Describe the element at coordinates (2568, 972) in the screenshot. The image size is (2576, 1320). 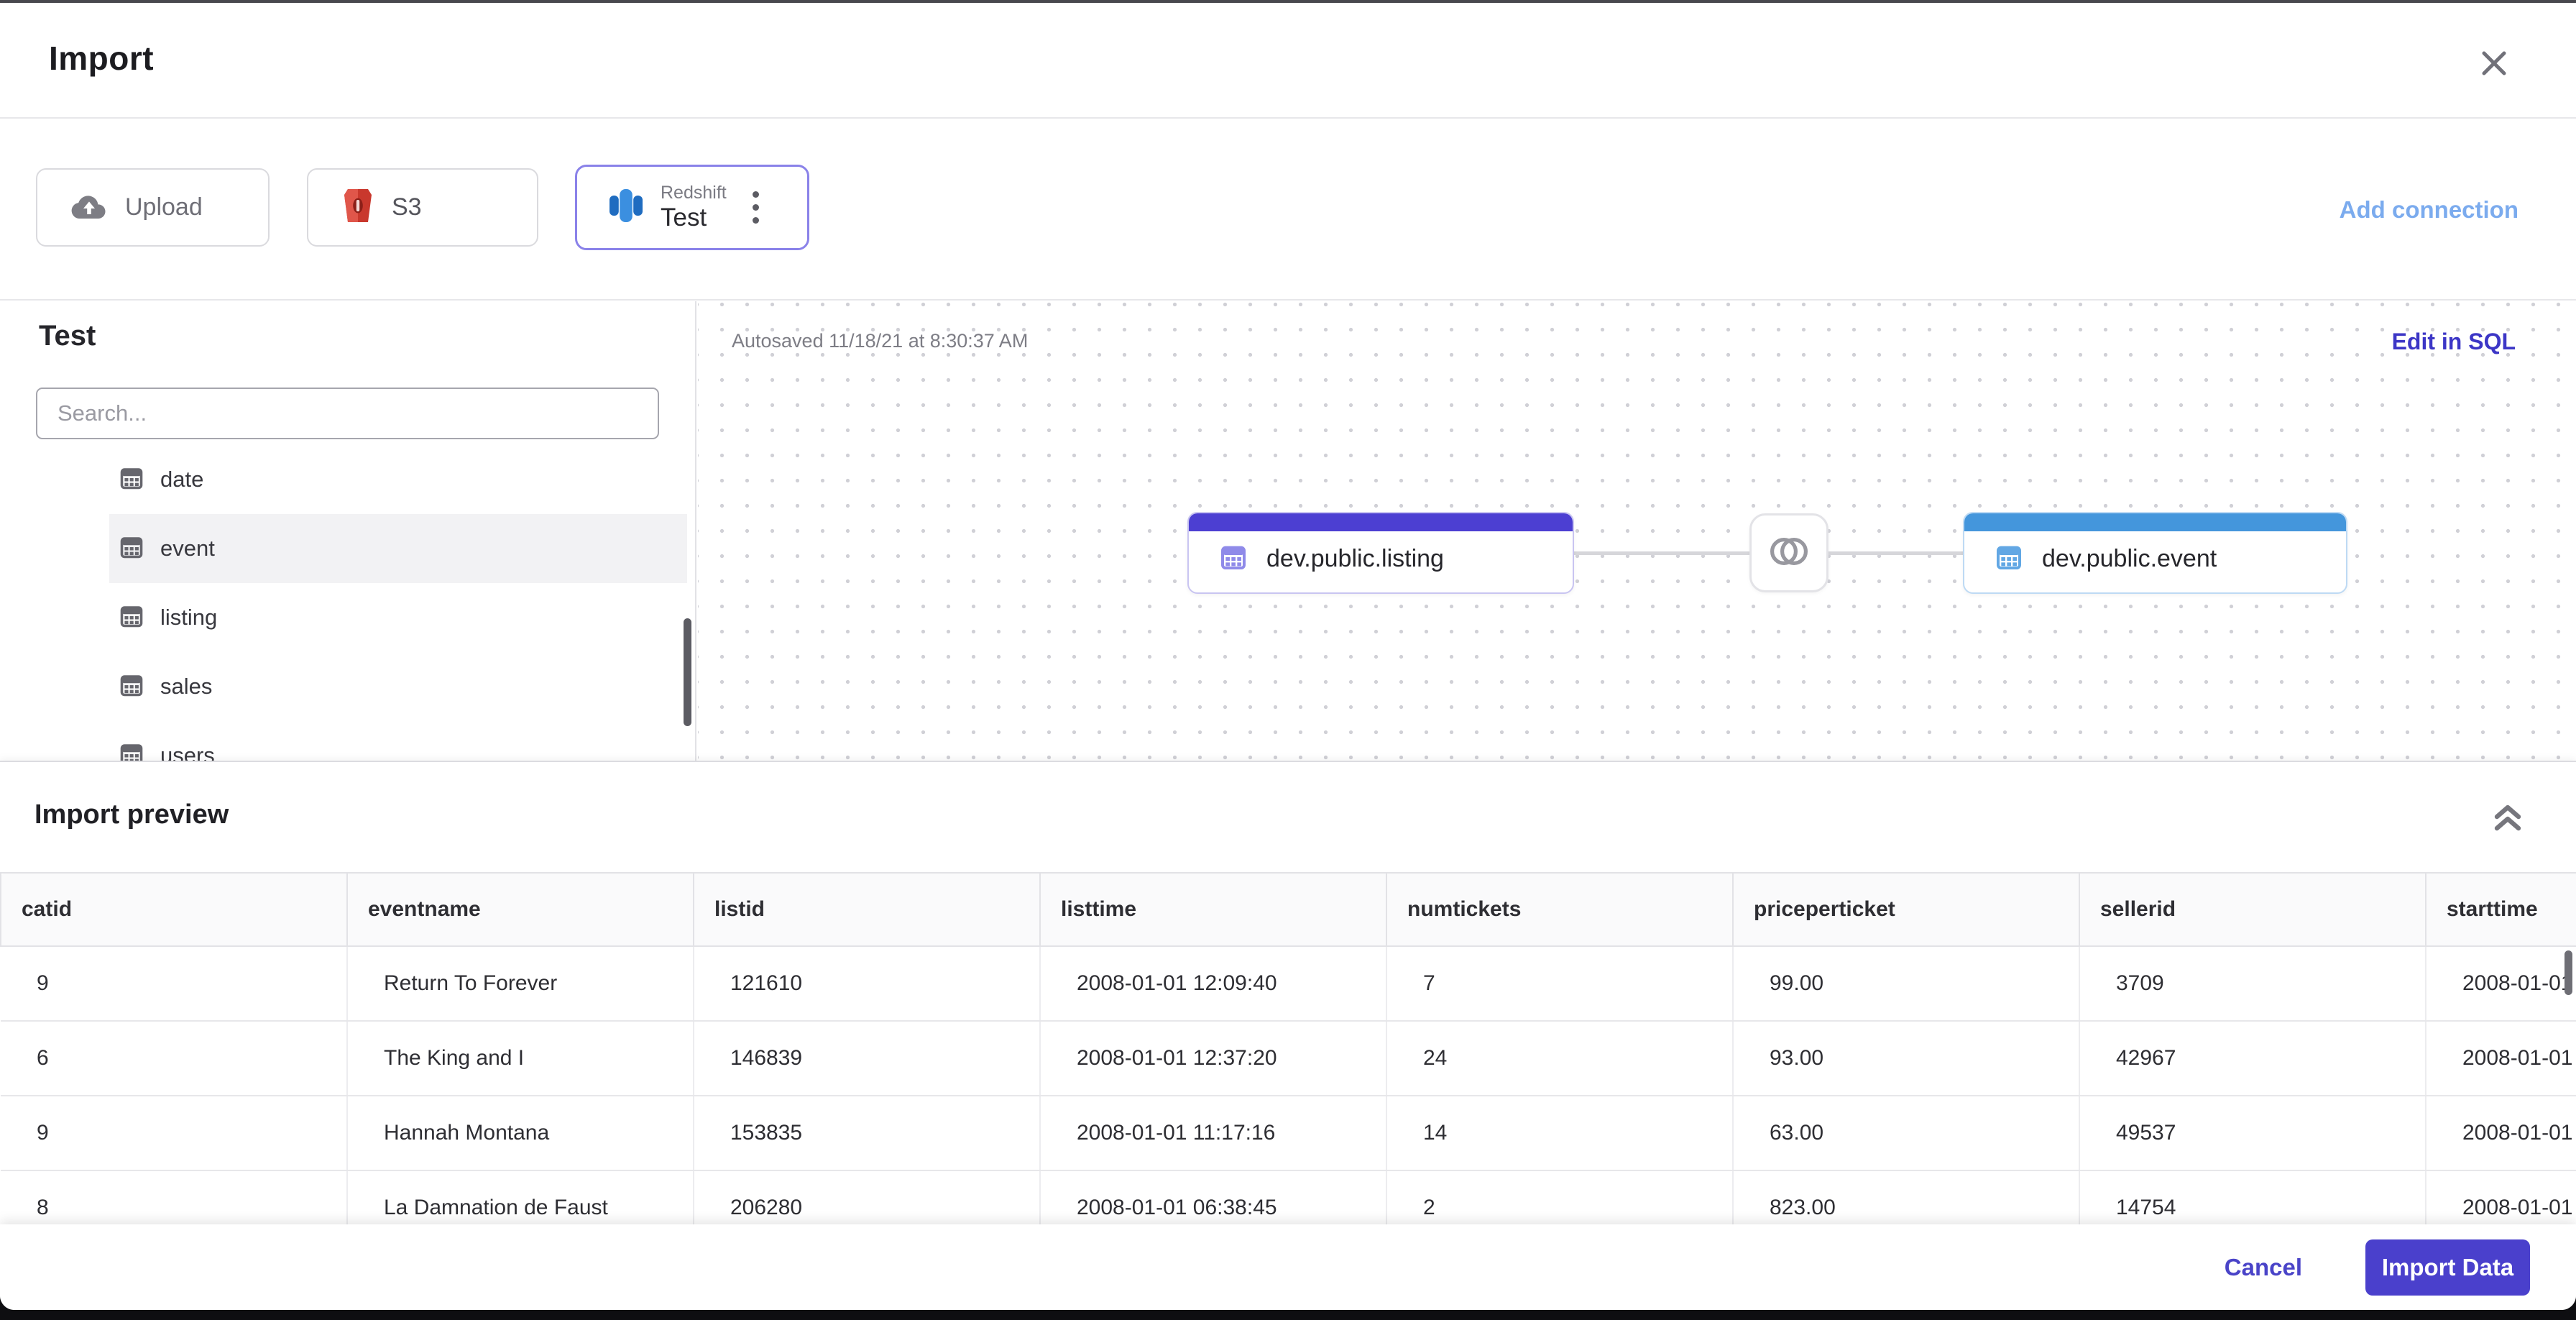
I see `table-scrollbar` at that location.